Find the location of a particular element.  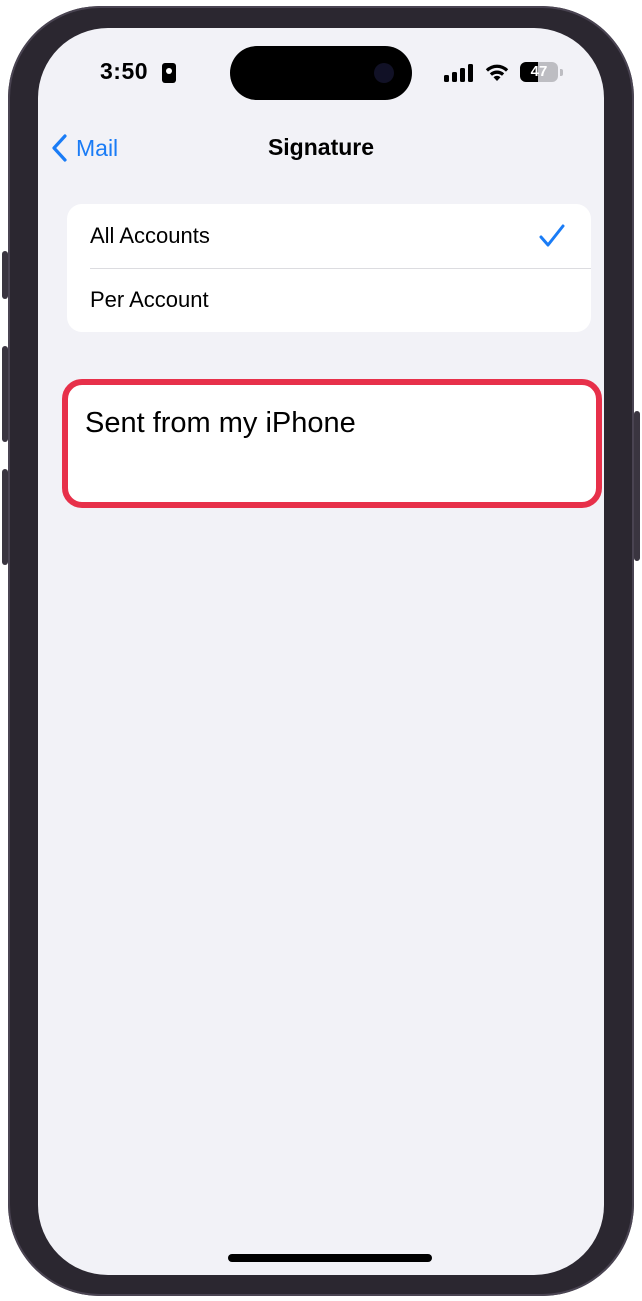

wifi-icon is located at coordinates (497, 72).